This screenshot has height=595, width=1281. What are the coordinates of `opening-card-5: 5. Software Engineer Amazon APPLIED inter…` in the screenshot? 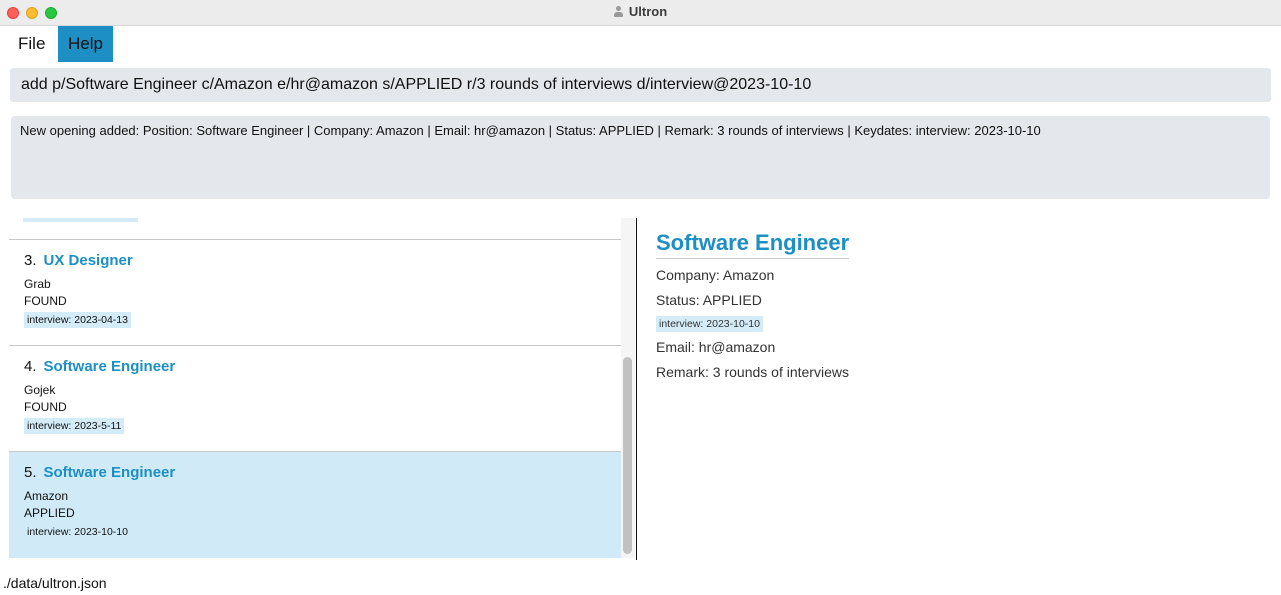 It's located at (315, 505).